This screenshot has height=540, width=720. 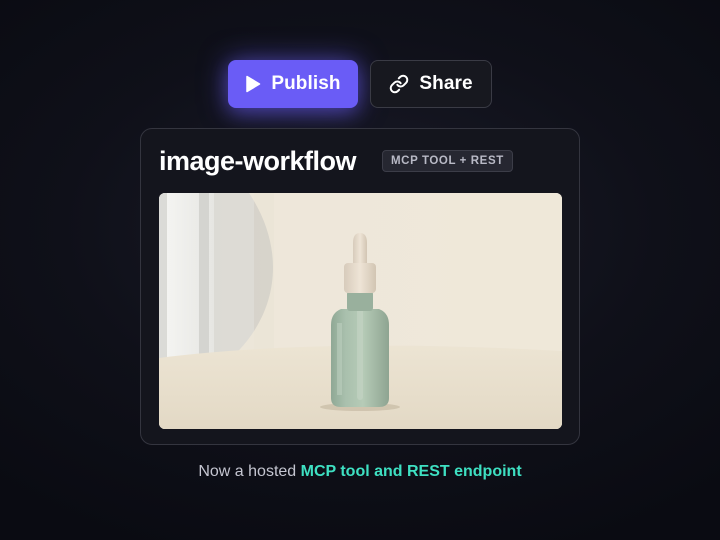 I want to click on share-button: Share, so click(x=431, y=84).